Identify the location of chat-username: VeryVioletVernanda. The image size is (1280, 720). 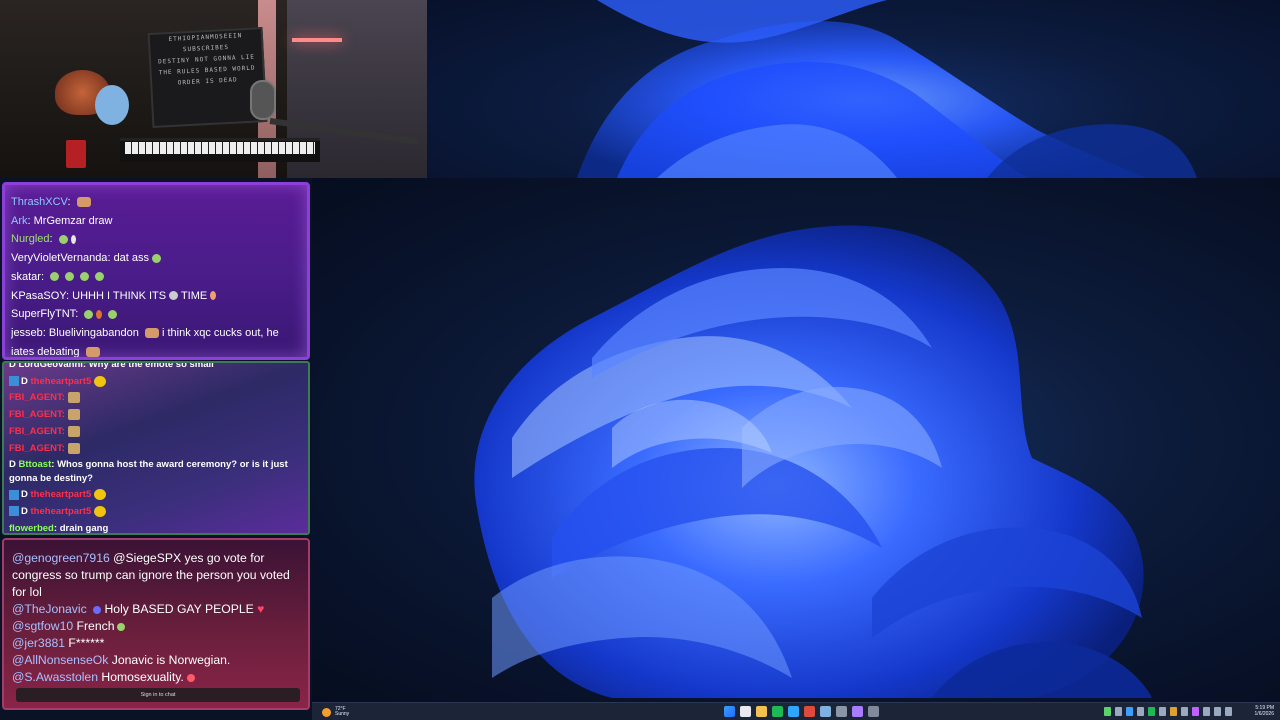
(59, 258).